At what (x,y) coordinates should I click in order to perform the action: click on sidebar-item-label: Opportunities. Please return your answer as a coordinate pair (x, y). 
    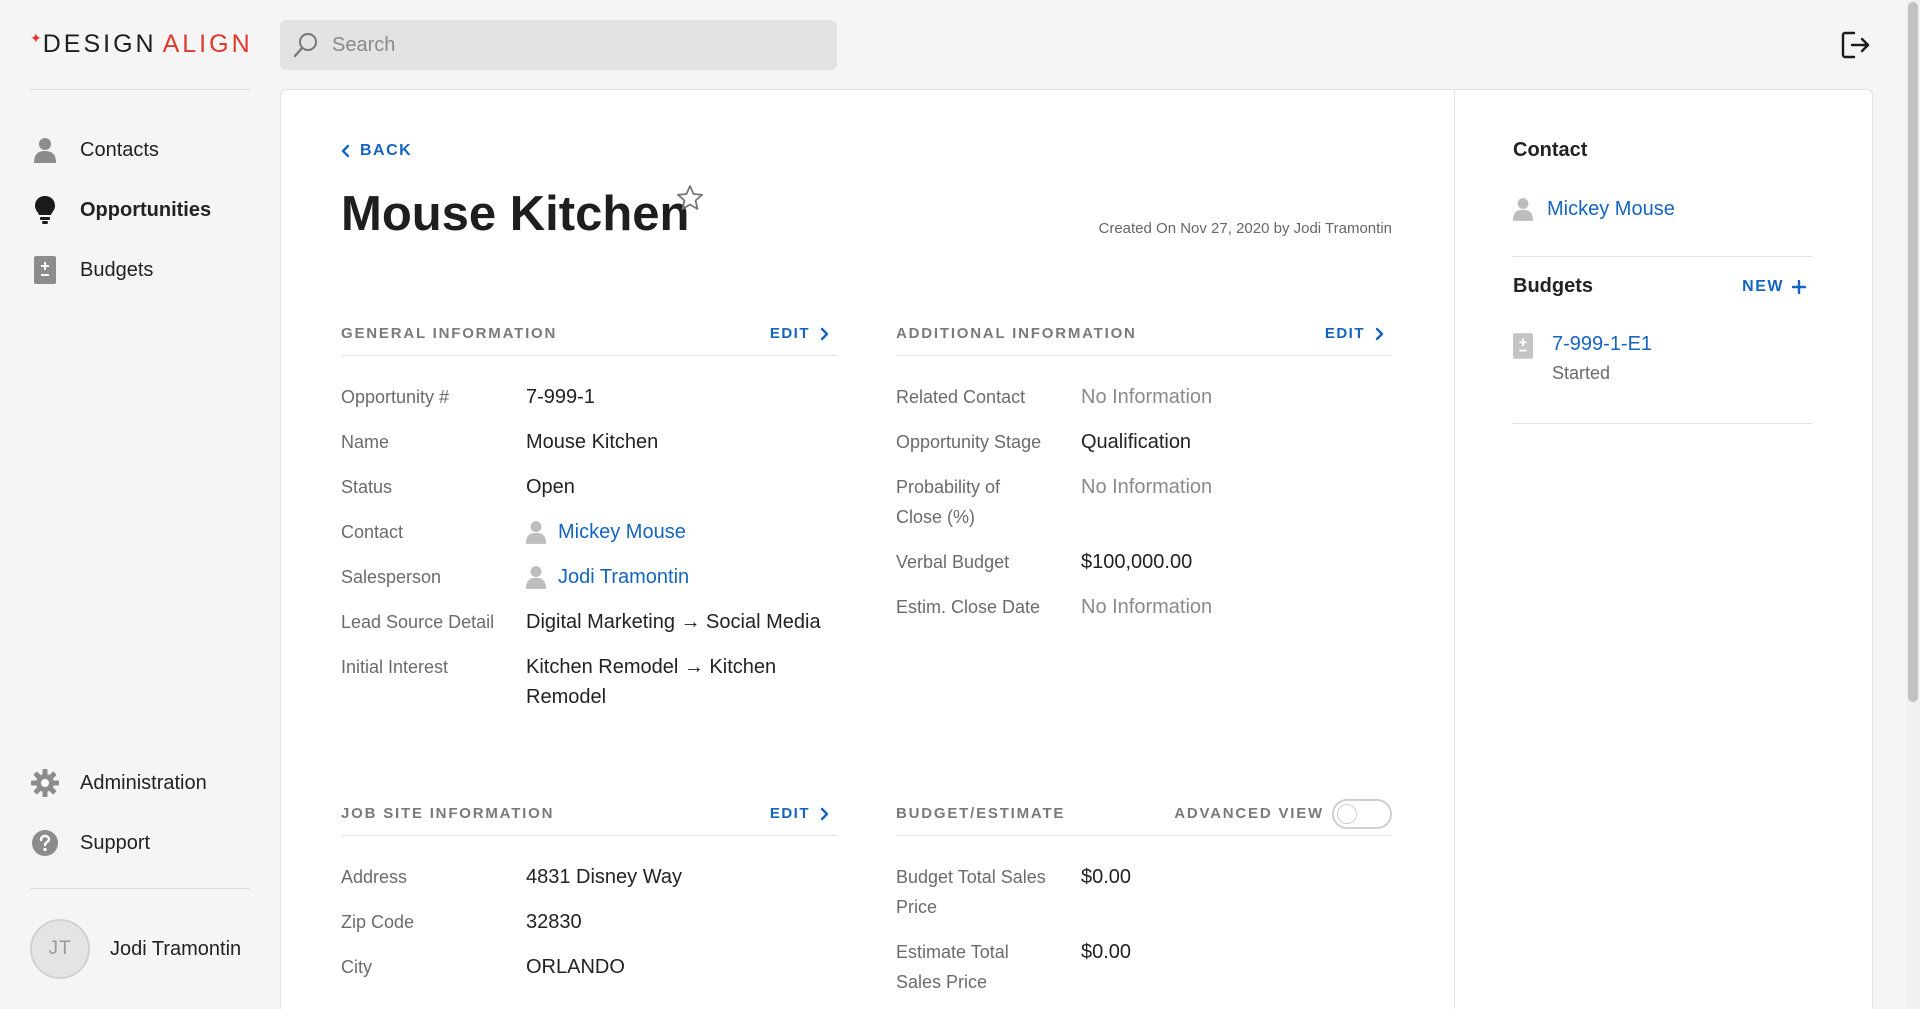
    Looking at the image, I should click on (146, 209).